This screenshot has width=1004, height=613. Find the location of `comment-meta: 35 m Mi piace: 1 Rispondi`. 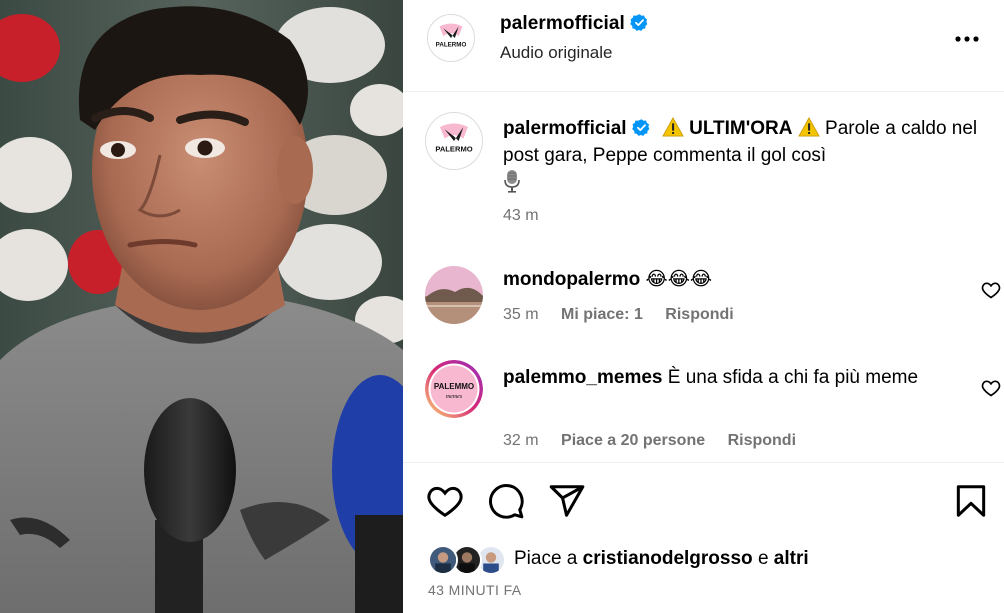

comment-meta: 35 m Mi piace: 1 Rispondi is located at coordinates (627, 315).